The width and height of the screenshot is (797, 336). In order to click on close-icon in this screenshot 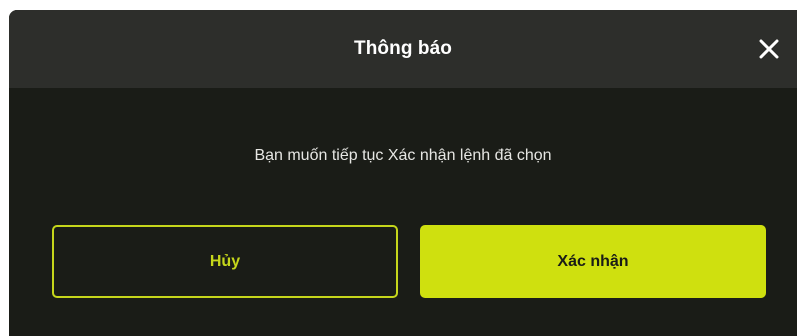, I will do `click(769, 49)`.